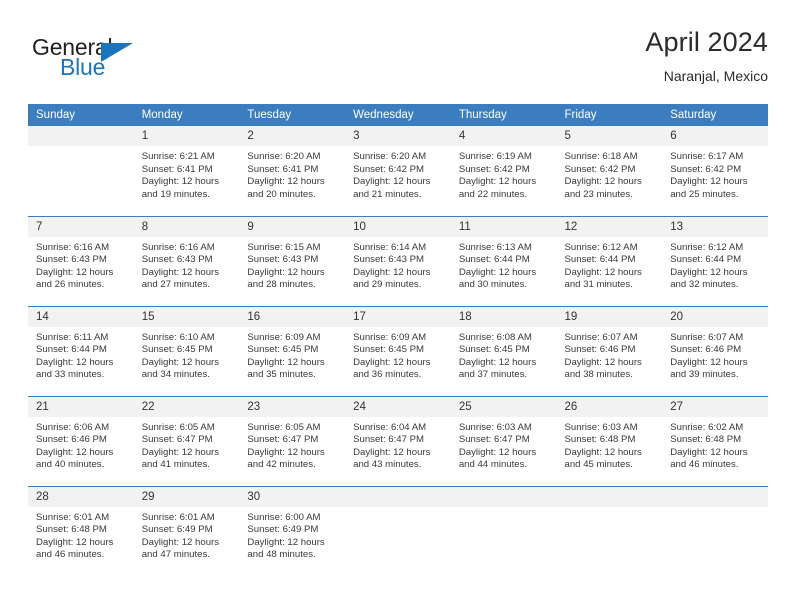 This screenshot has width=792, height=612. What do you see at coordinates (178, 337) in the screenshot?
I see `sunrise-text: Sunrise: 6:10 AM` at bounding box center [178, 337].